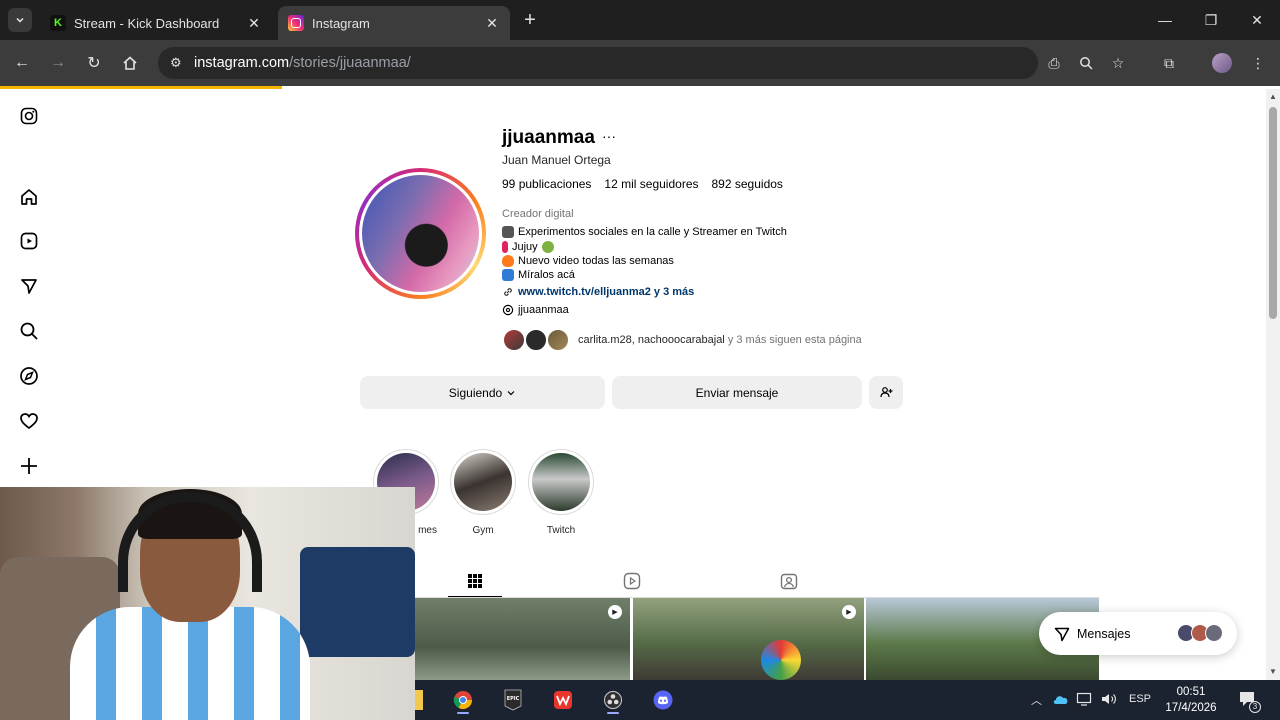 Image resolution: width=1280 pixels, height=720 pixels. Describe the element at coordinates (651, 184) in the screenshot. I see `followers-count: 12 mil seguidores` at that location.